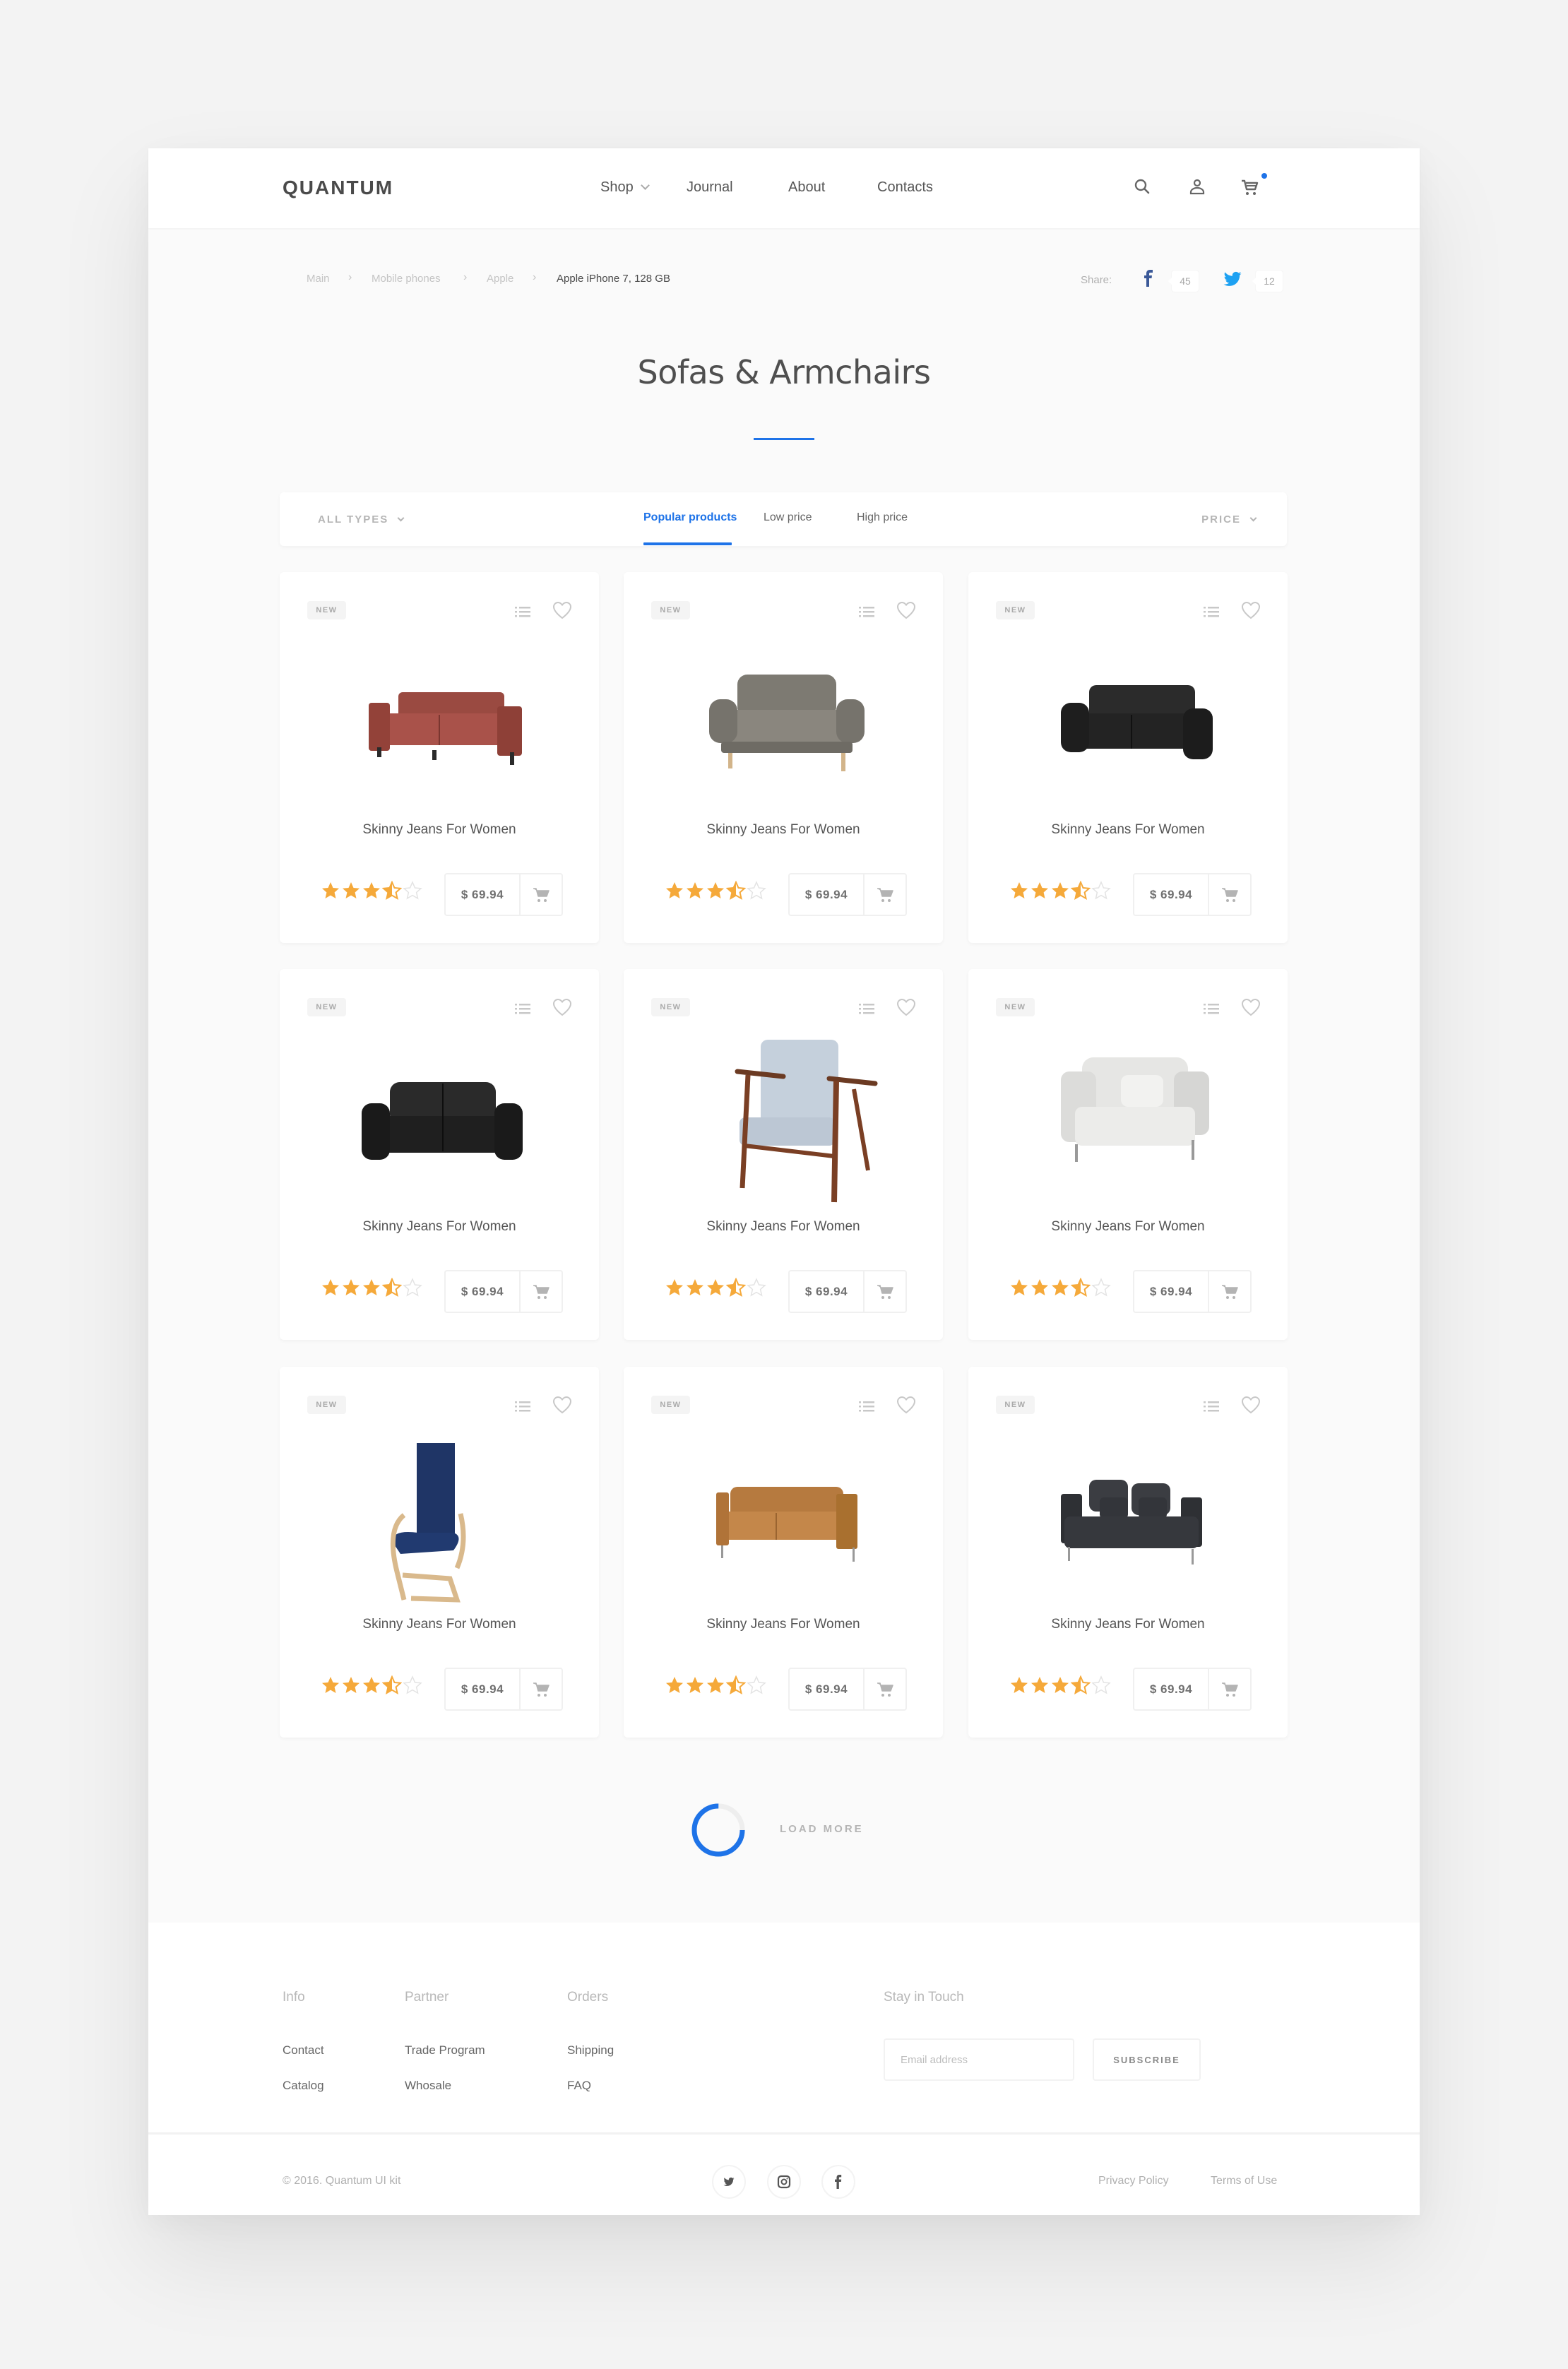  What do you see at coordinates (439, 1121) in the screenshot?
I see `product-image-black-leather-loveseat` at bounding box center [439, 1121].